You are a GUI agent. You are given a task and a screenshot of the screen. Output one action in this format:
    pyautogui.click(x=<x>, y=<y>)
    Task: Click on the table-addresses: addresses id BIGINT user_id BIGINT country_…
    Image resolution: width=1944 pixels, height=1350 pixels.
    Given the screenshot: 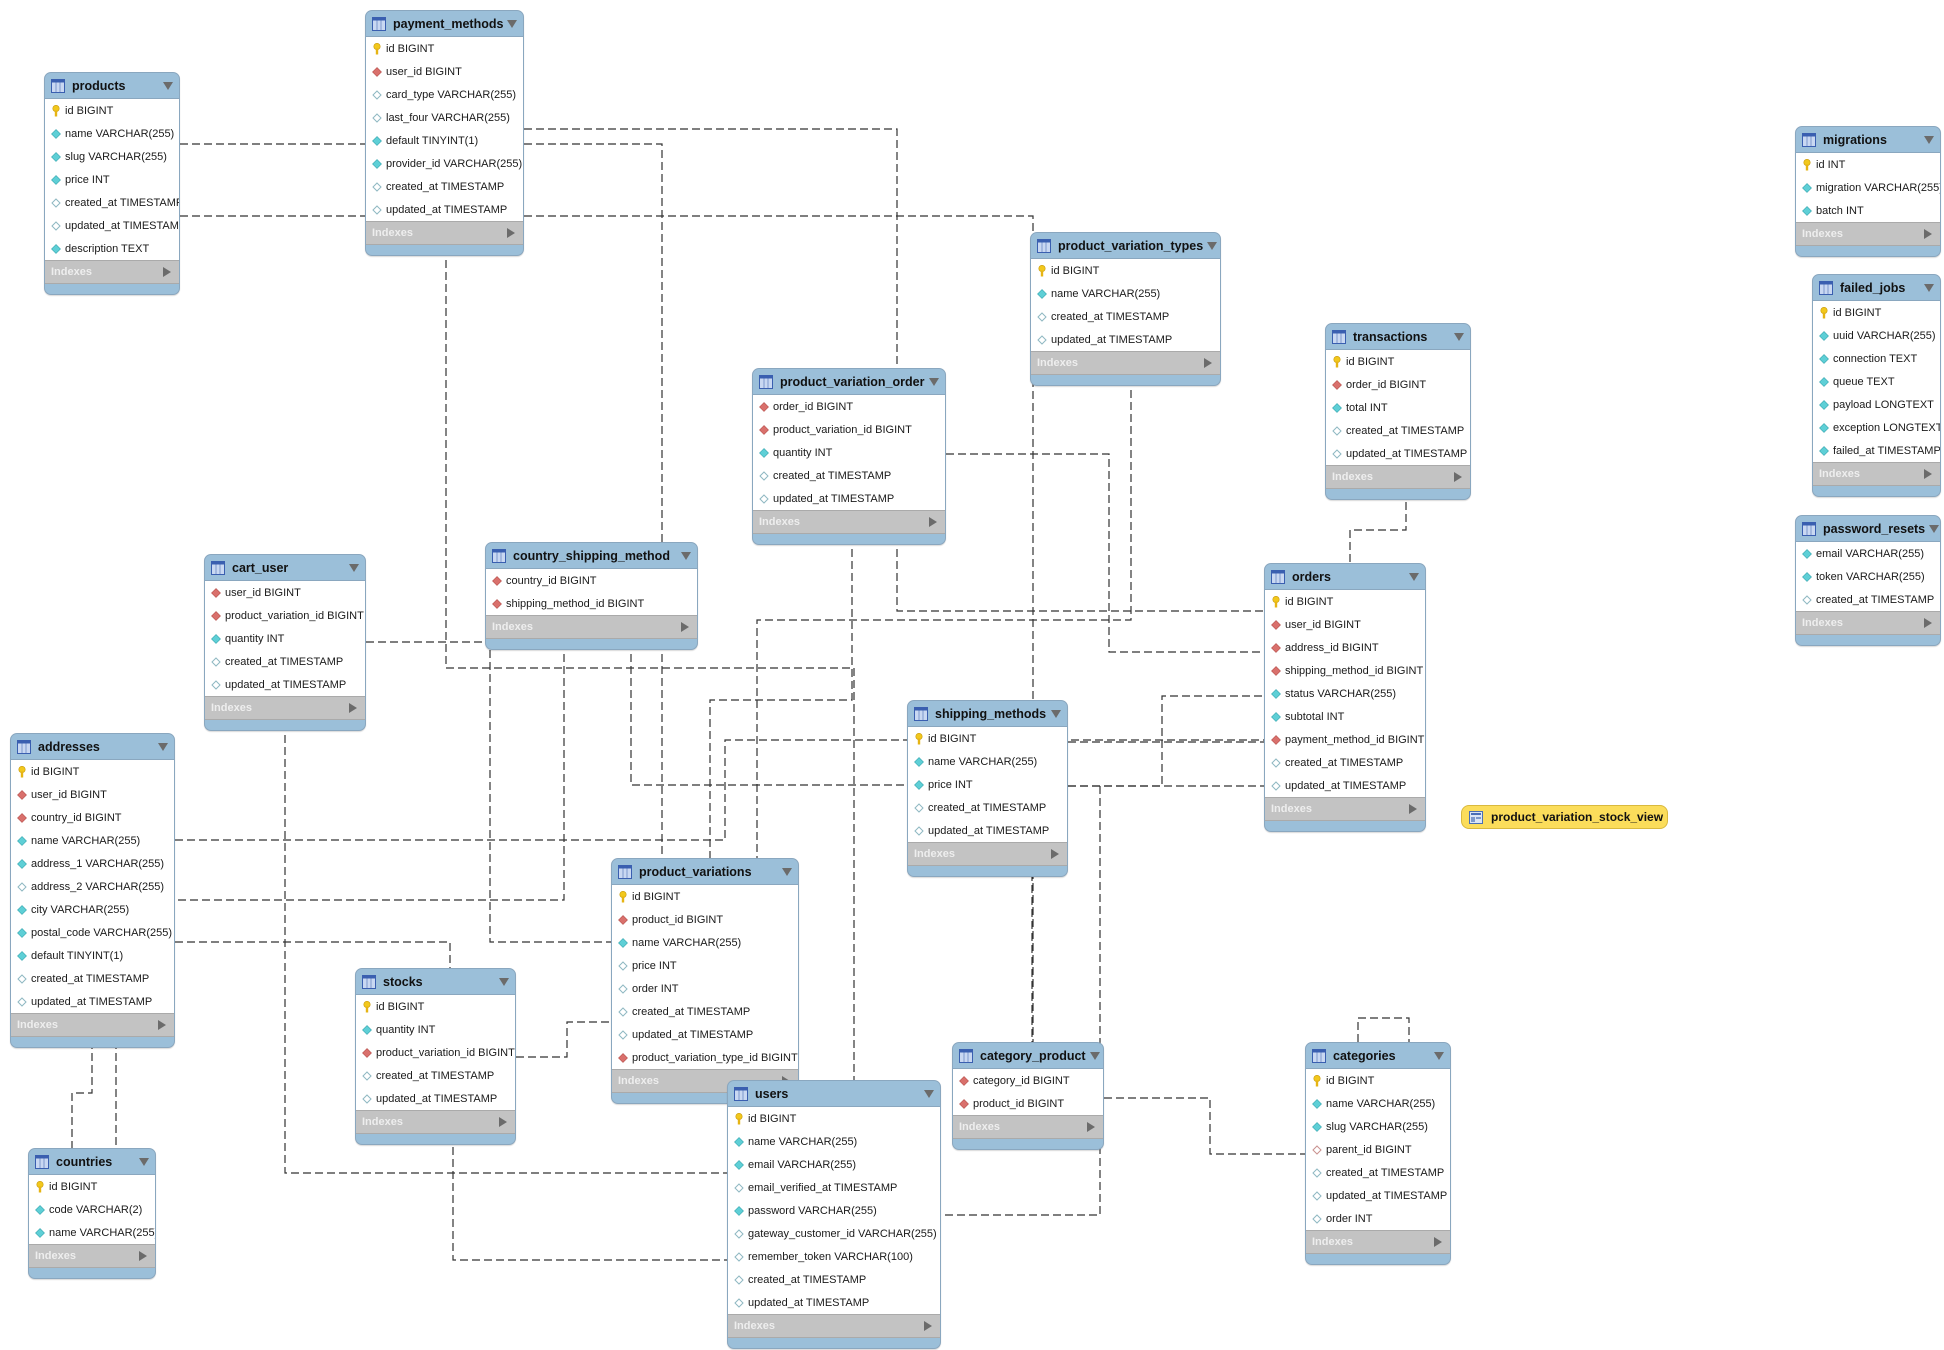 What is the action you would take?
    pyautogui.click(x=92, y=890)
    